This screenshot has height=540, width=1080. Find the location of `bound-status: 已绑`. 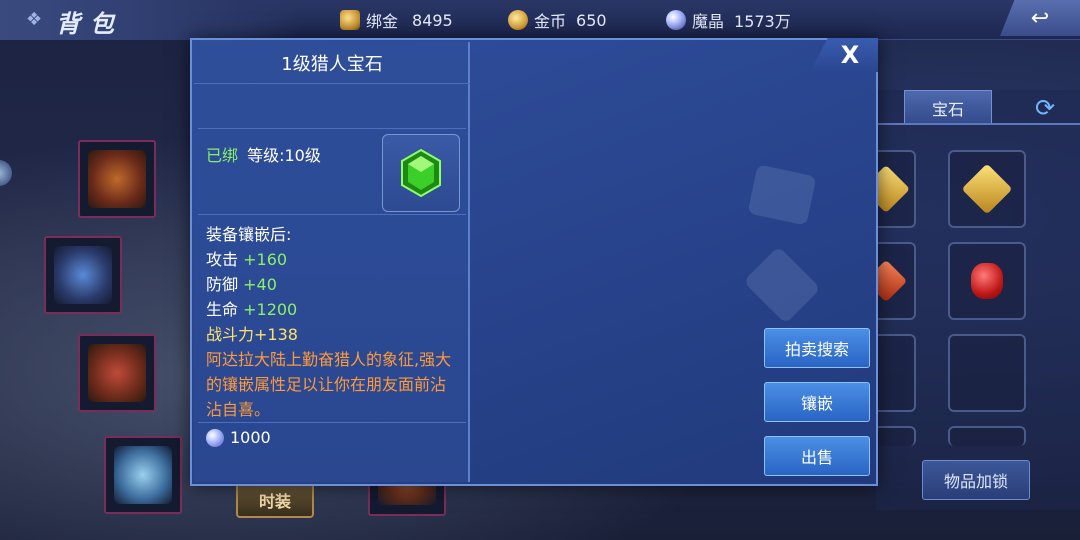

bound-status: 已绑 is located at coordinates (222, 155).